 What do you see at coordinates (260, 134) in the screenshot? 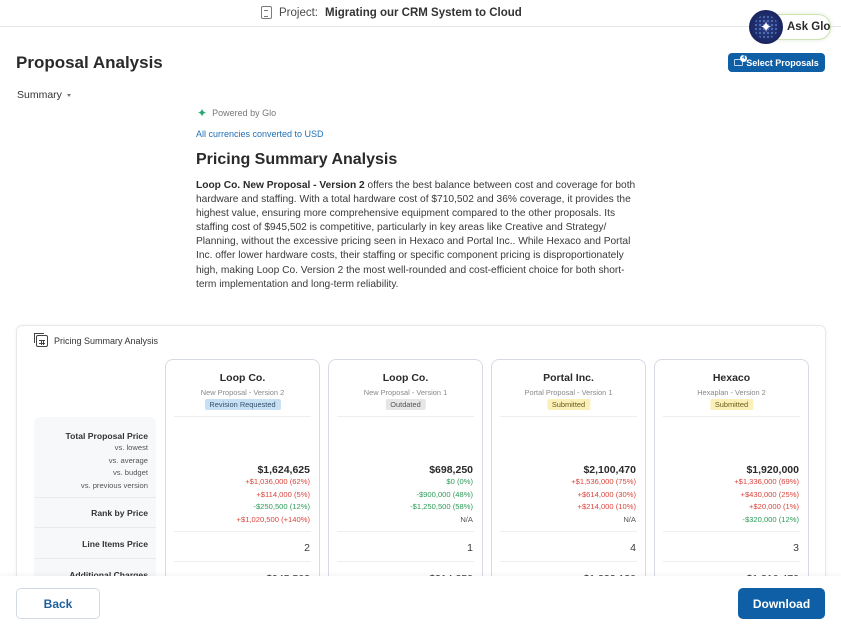
I see `currency-note: All currencies converted to USD` at bounding box center [260, 134].